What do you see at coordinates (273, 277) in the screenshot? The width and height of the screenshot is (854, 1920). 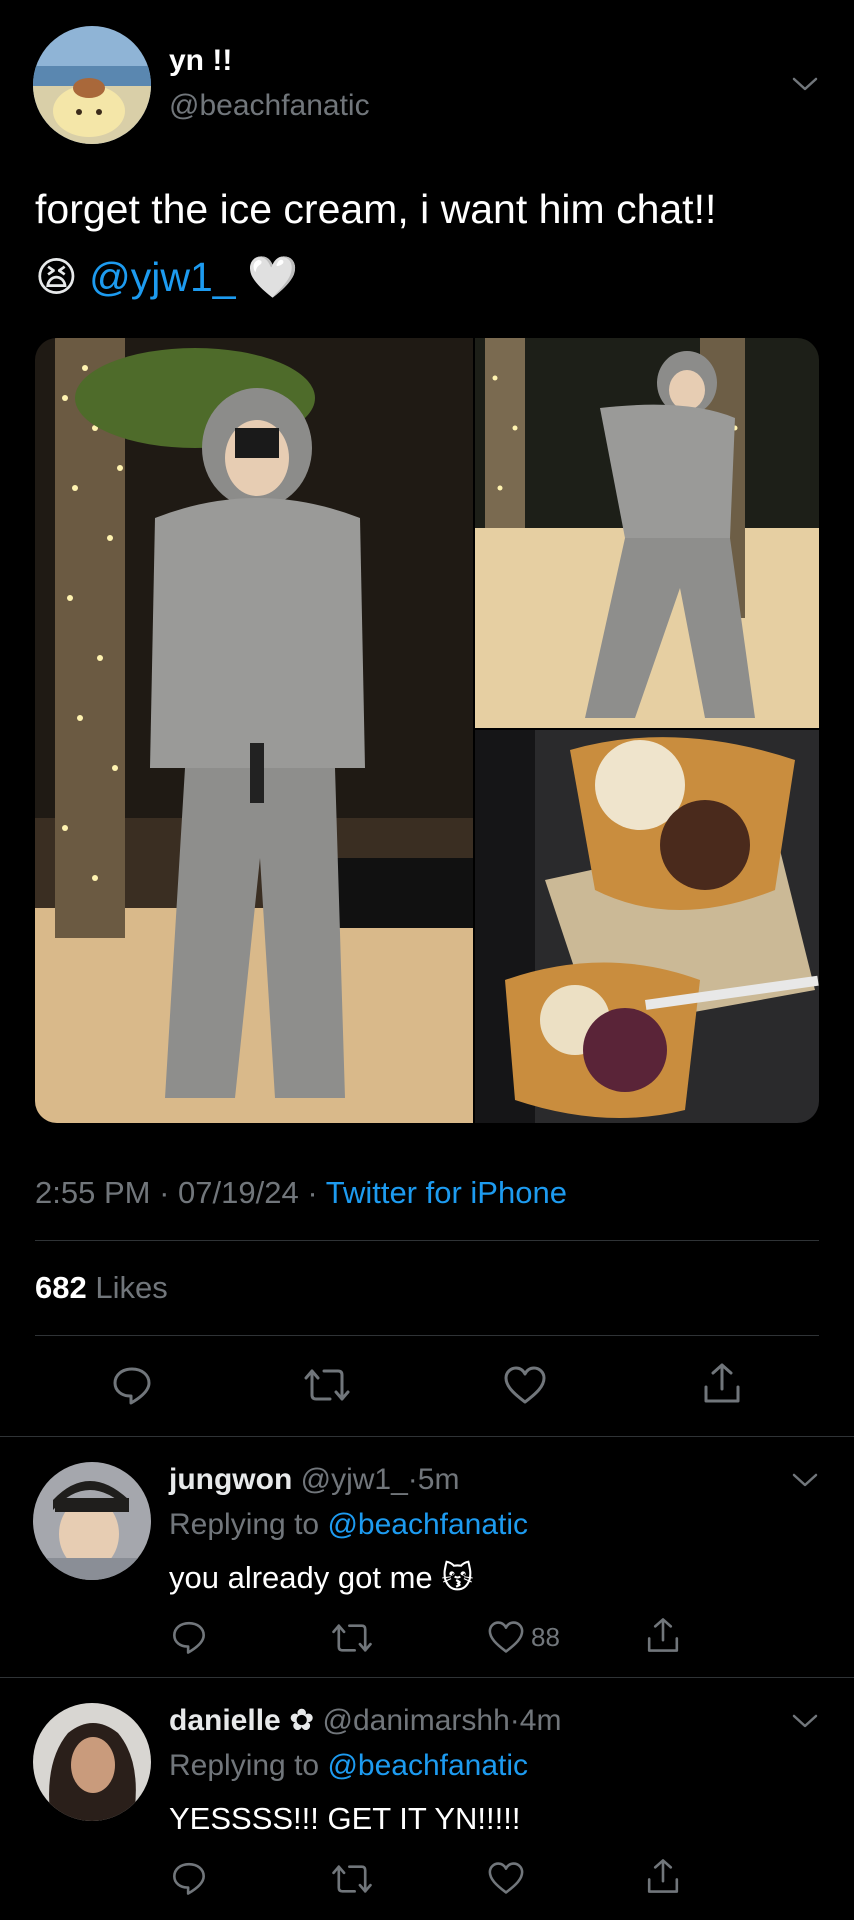 I see `white-heart-emoji: 🤍` at bounding box center [273, 277].